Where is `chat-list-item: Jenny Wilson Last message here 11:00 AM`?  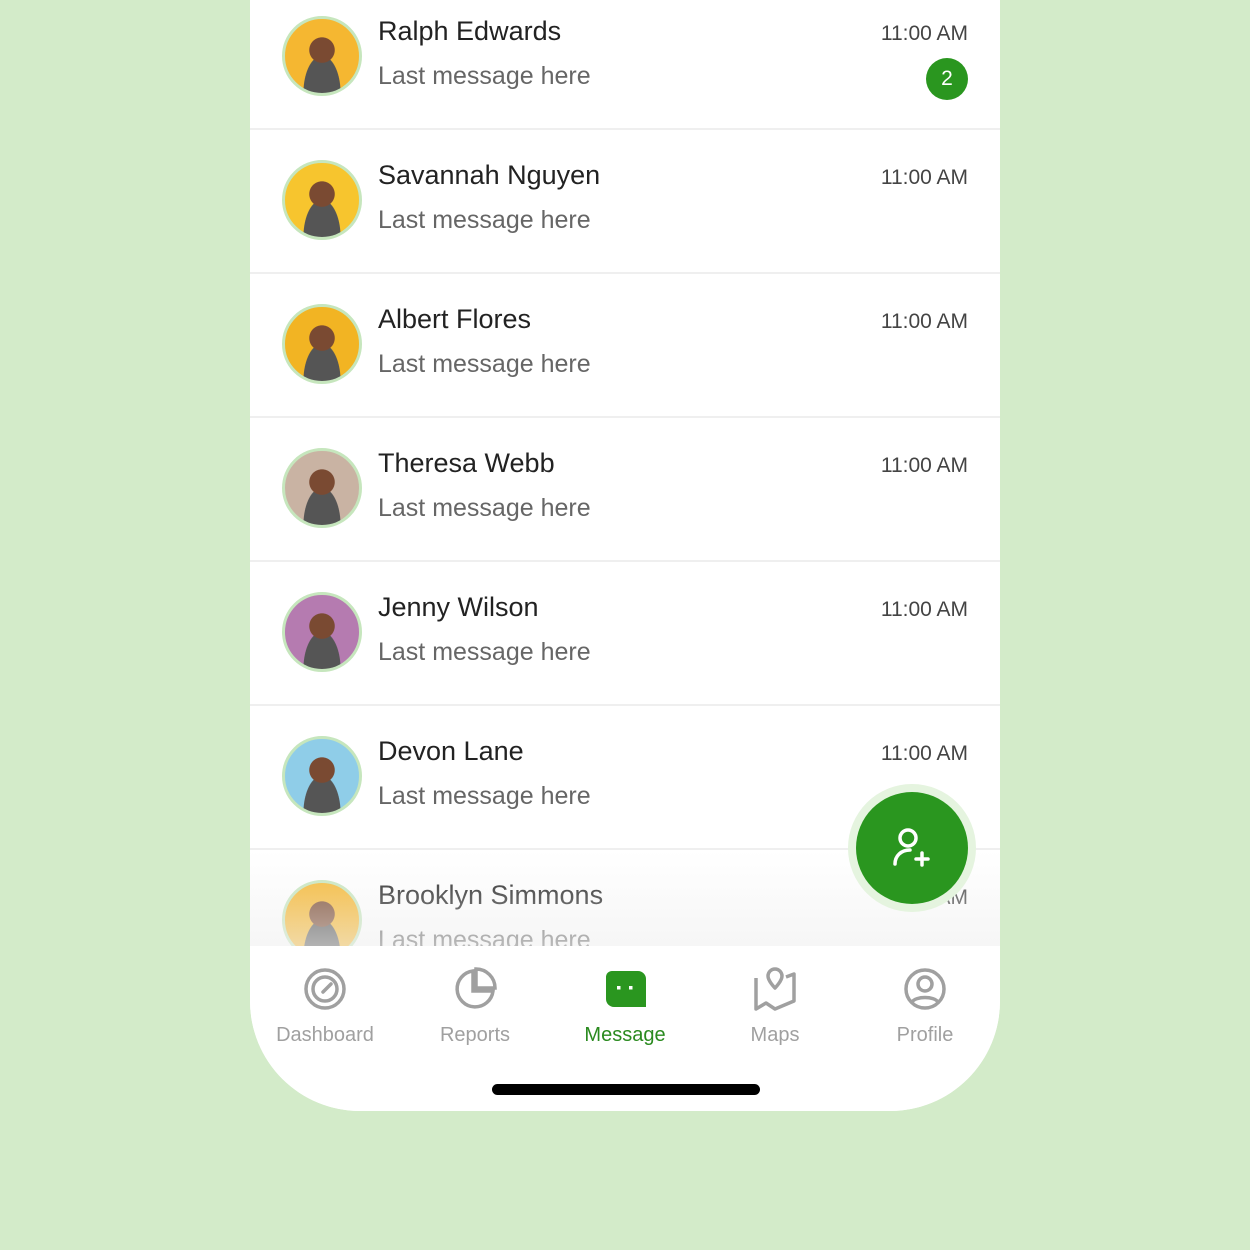
chat-list-item: Jenny Wilson Last message here 11:00 AM is located at coordinates (625, 634).